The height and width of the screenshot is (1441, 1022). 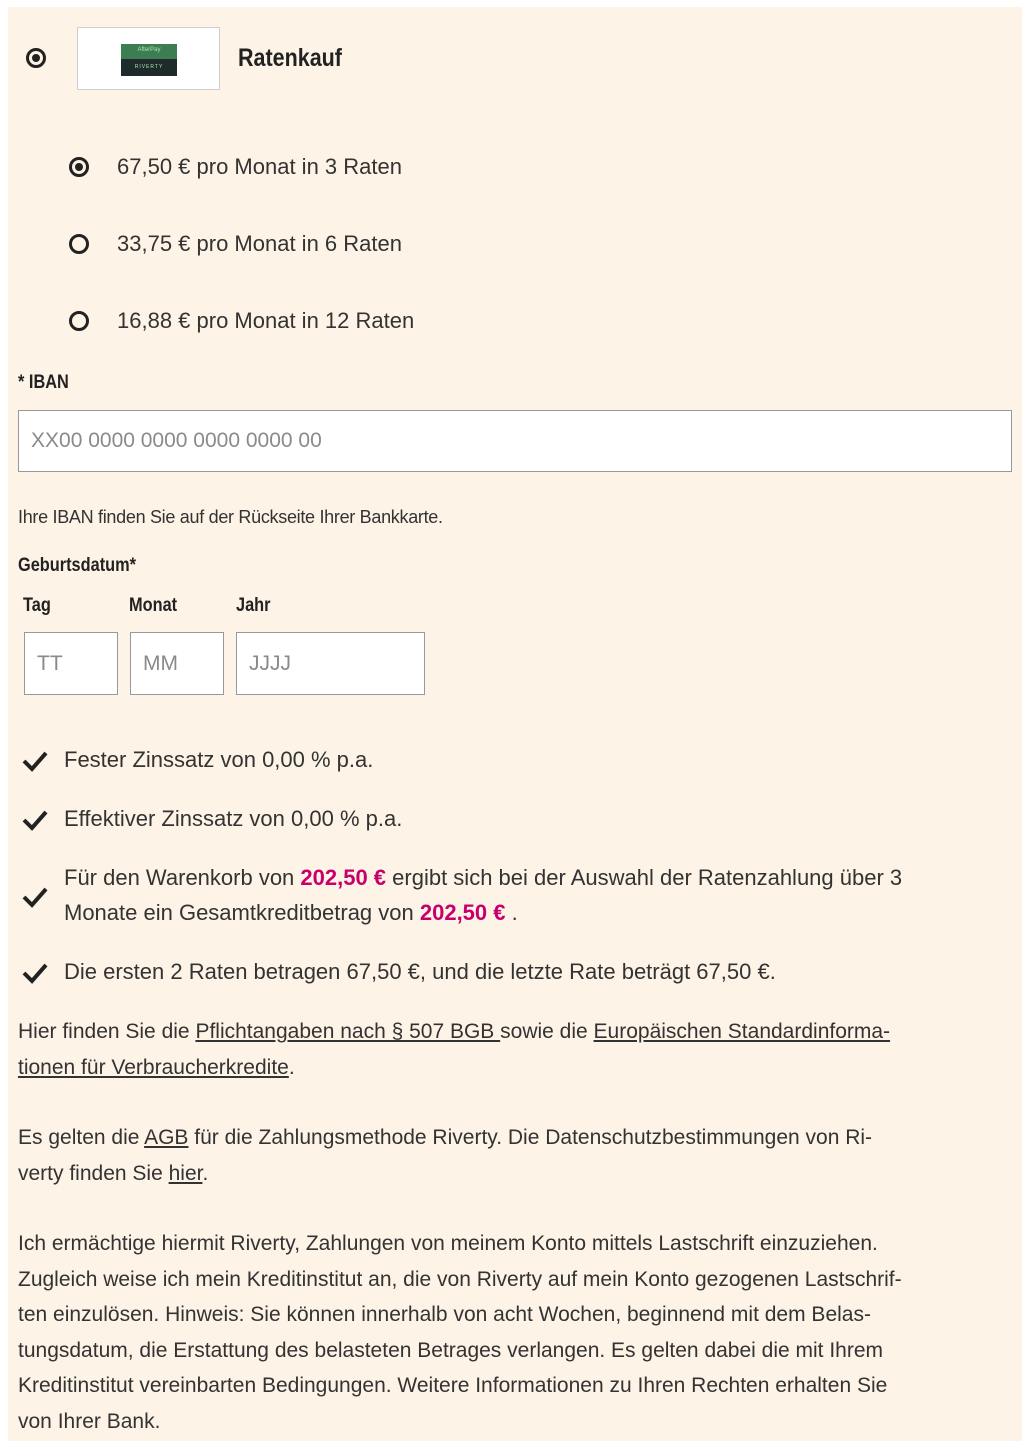 I want to click on agb-link: AGB, so click(x=166, y=1137).